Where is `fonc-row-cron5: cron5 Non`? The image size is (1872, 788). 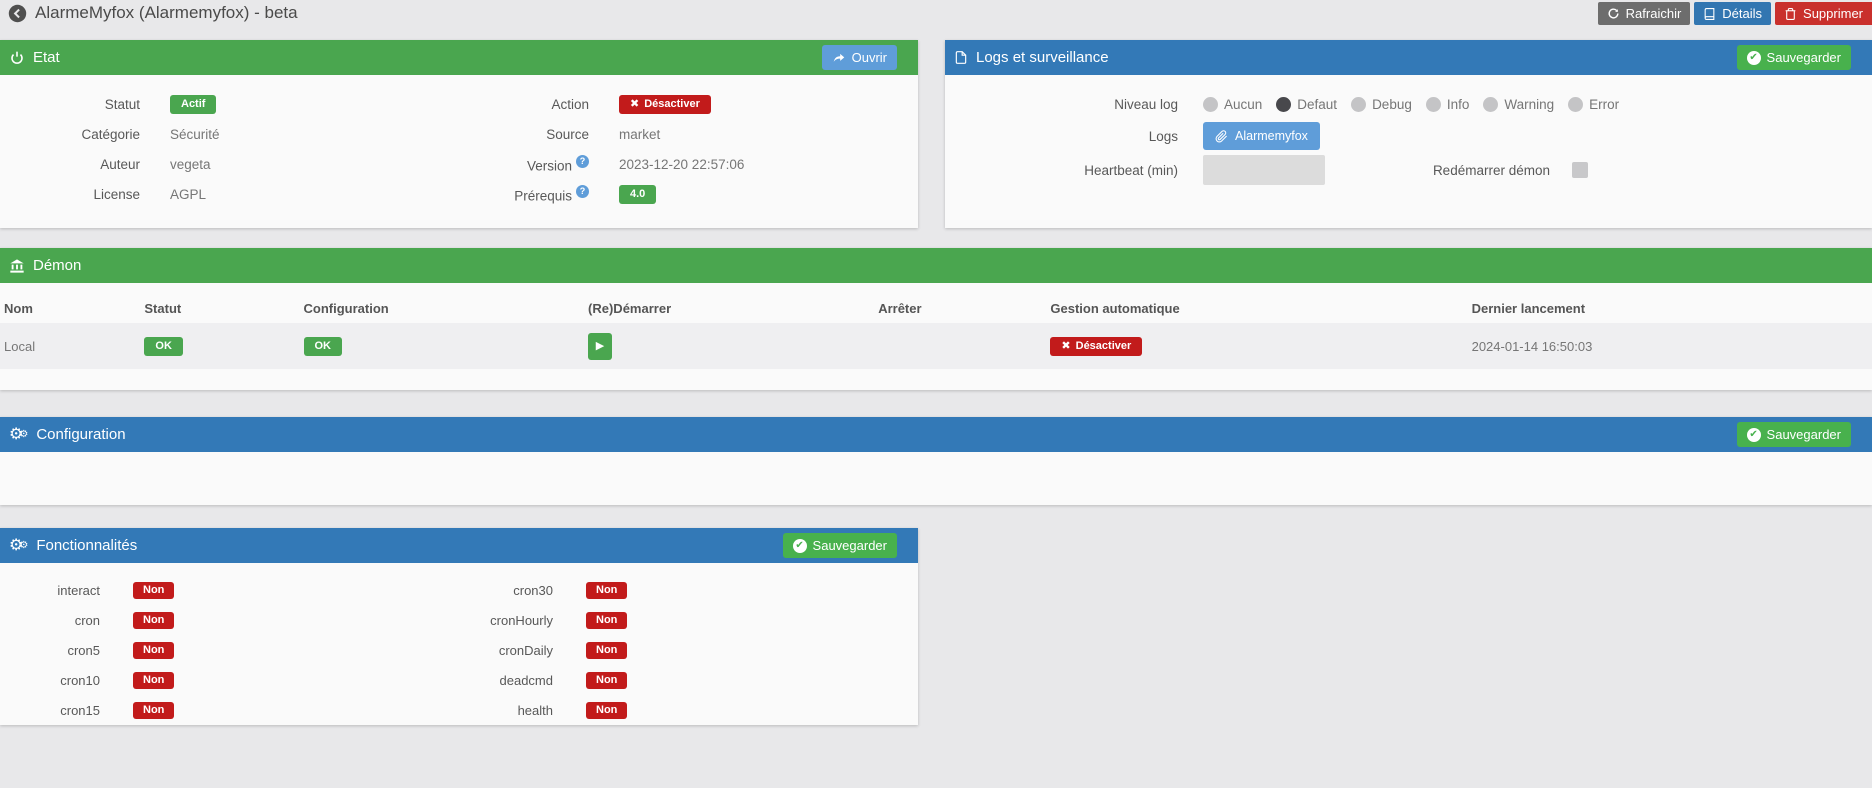
fonc-row-cron5: cron5 Non is located at coordinates (229, 650).